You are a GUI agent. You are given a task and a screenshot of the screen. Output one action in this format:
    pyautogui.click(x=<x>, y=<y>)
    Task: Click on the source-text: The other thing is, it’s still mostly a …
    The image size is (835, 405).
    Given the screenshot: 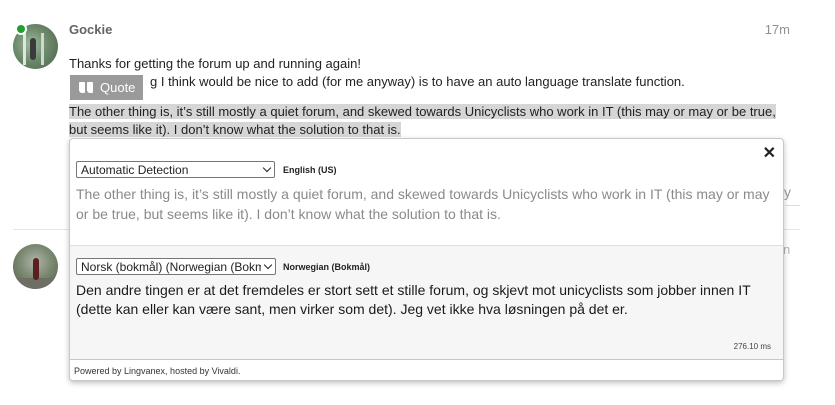 What is the action you would take?
    pyautogui.click(x=423, y=204)
    